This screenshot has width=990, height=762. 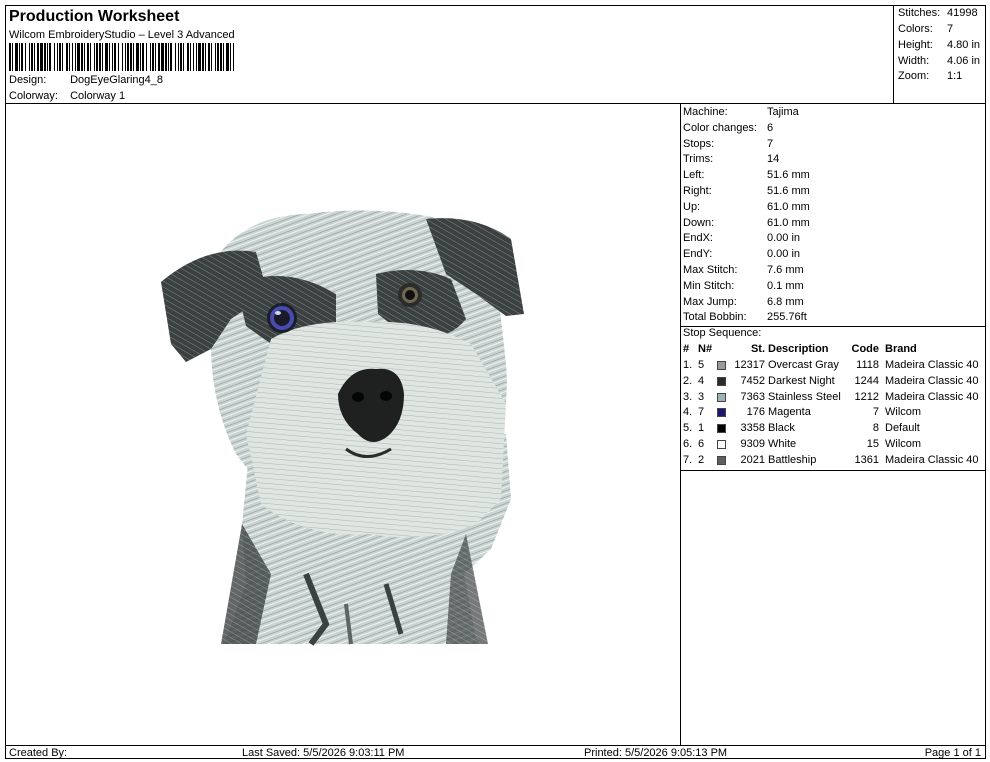 I want to click on stitch-count: 9309, so click(x=752, y=444).